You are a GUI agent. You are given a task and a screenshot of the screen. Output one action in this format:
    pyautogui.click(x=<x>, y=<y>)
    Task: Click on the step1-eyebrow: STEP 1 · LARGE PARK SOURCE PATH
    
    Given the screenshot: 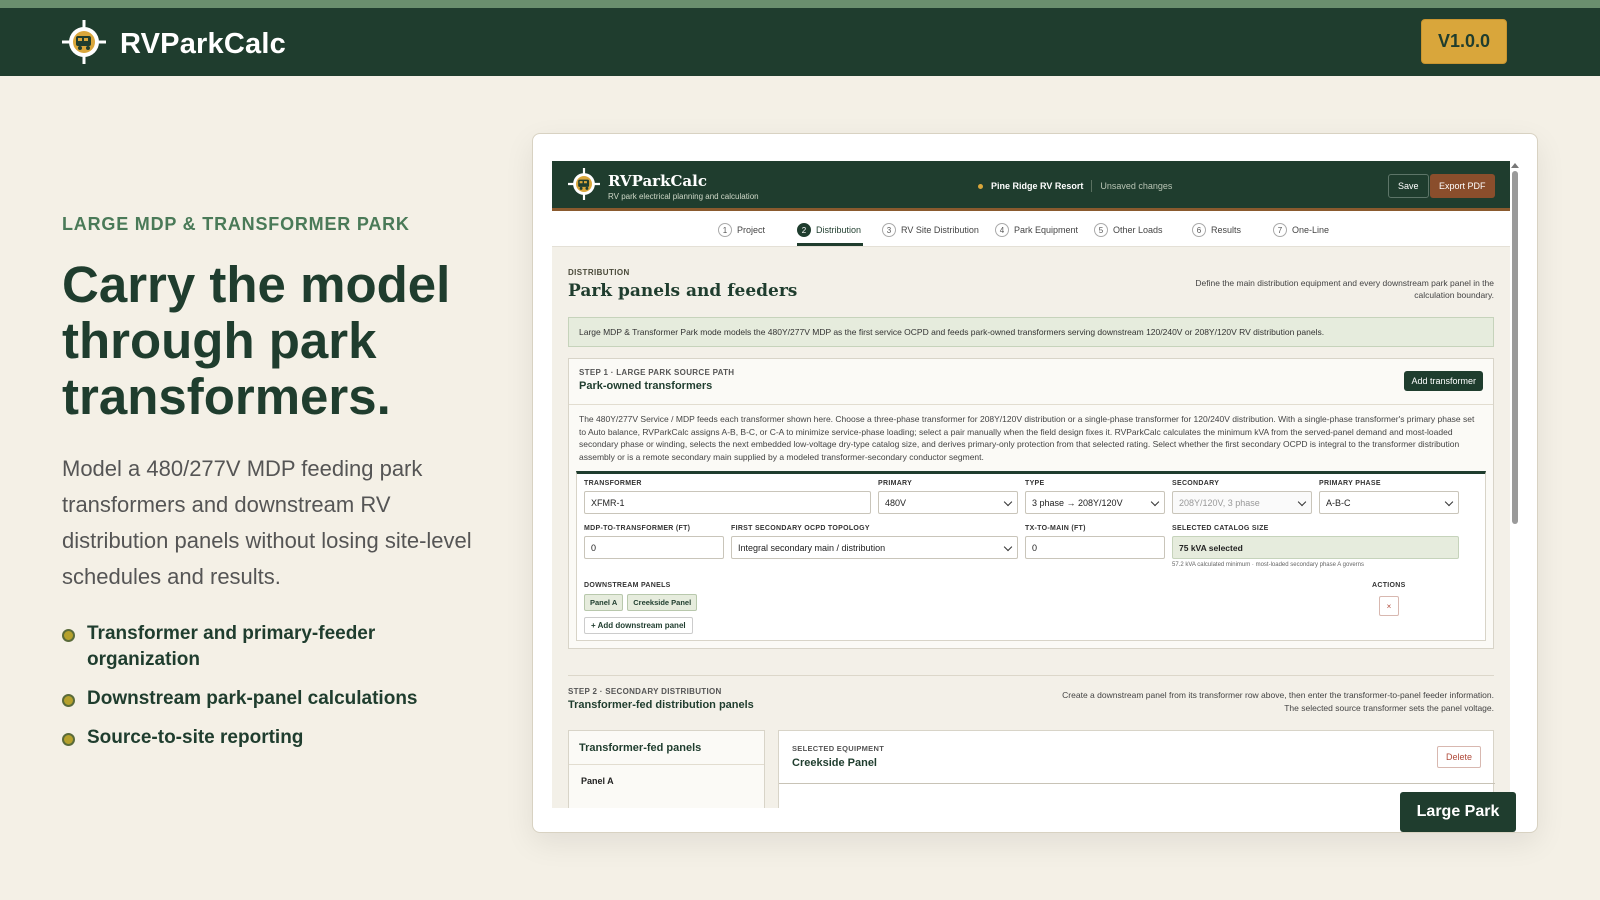 What is the action you would take?
    pyautogui.click(x=657, y=372)
    